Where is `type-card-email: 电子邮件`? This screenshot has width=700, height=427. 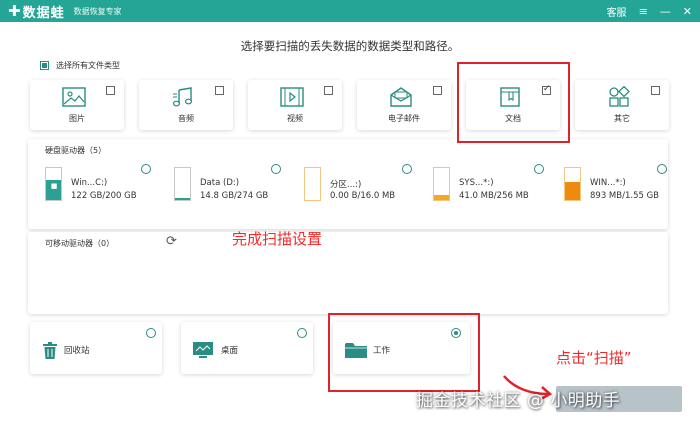 type-card-email: 电子邮件 is located at coordinates (404, 105).